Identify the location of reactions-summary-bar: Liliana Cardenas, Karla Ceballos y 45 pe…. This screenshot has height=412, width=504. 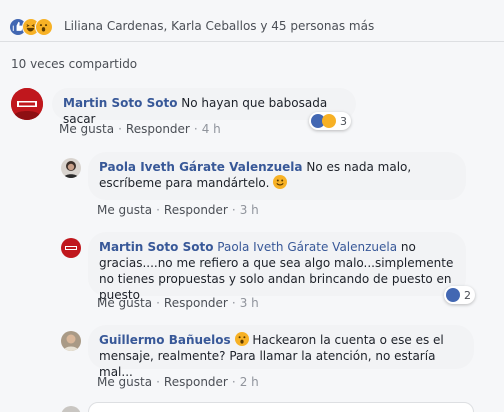
(252, 21).